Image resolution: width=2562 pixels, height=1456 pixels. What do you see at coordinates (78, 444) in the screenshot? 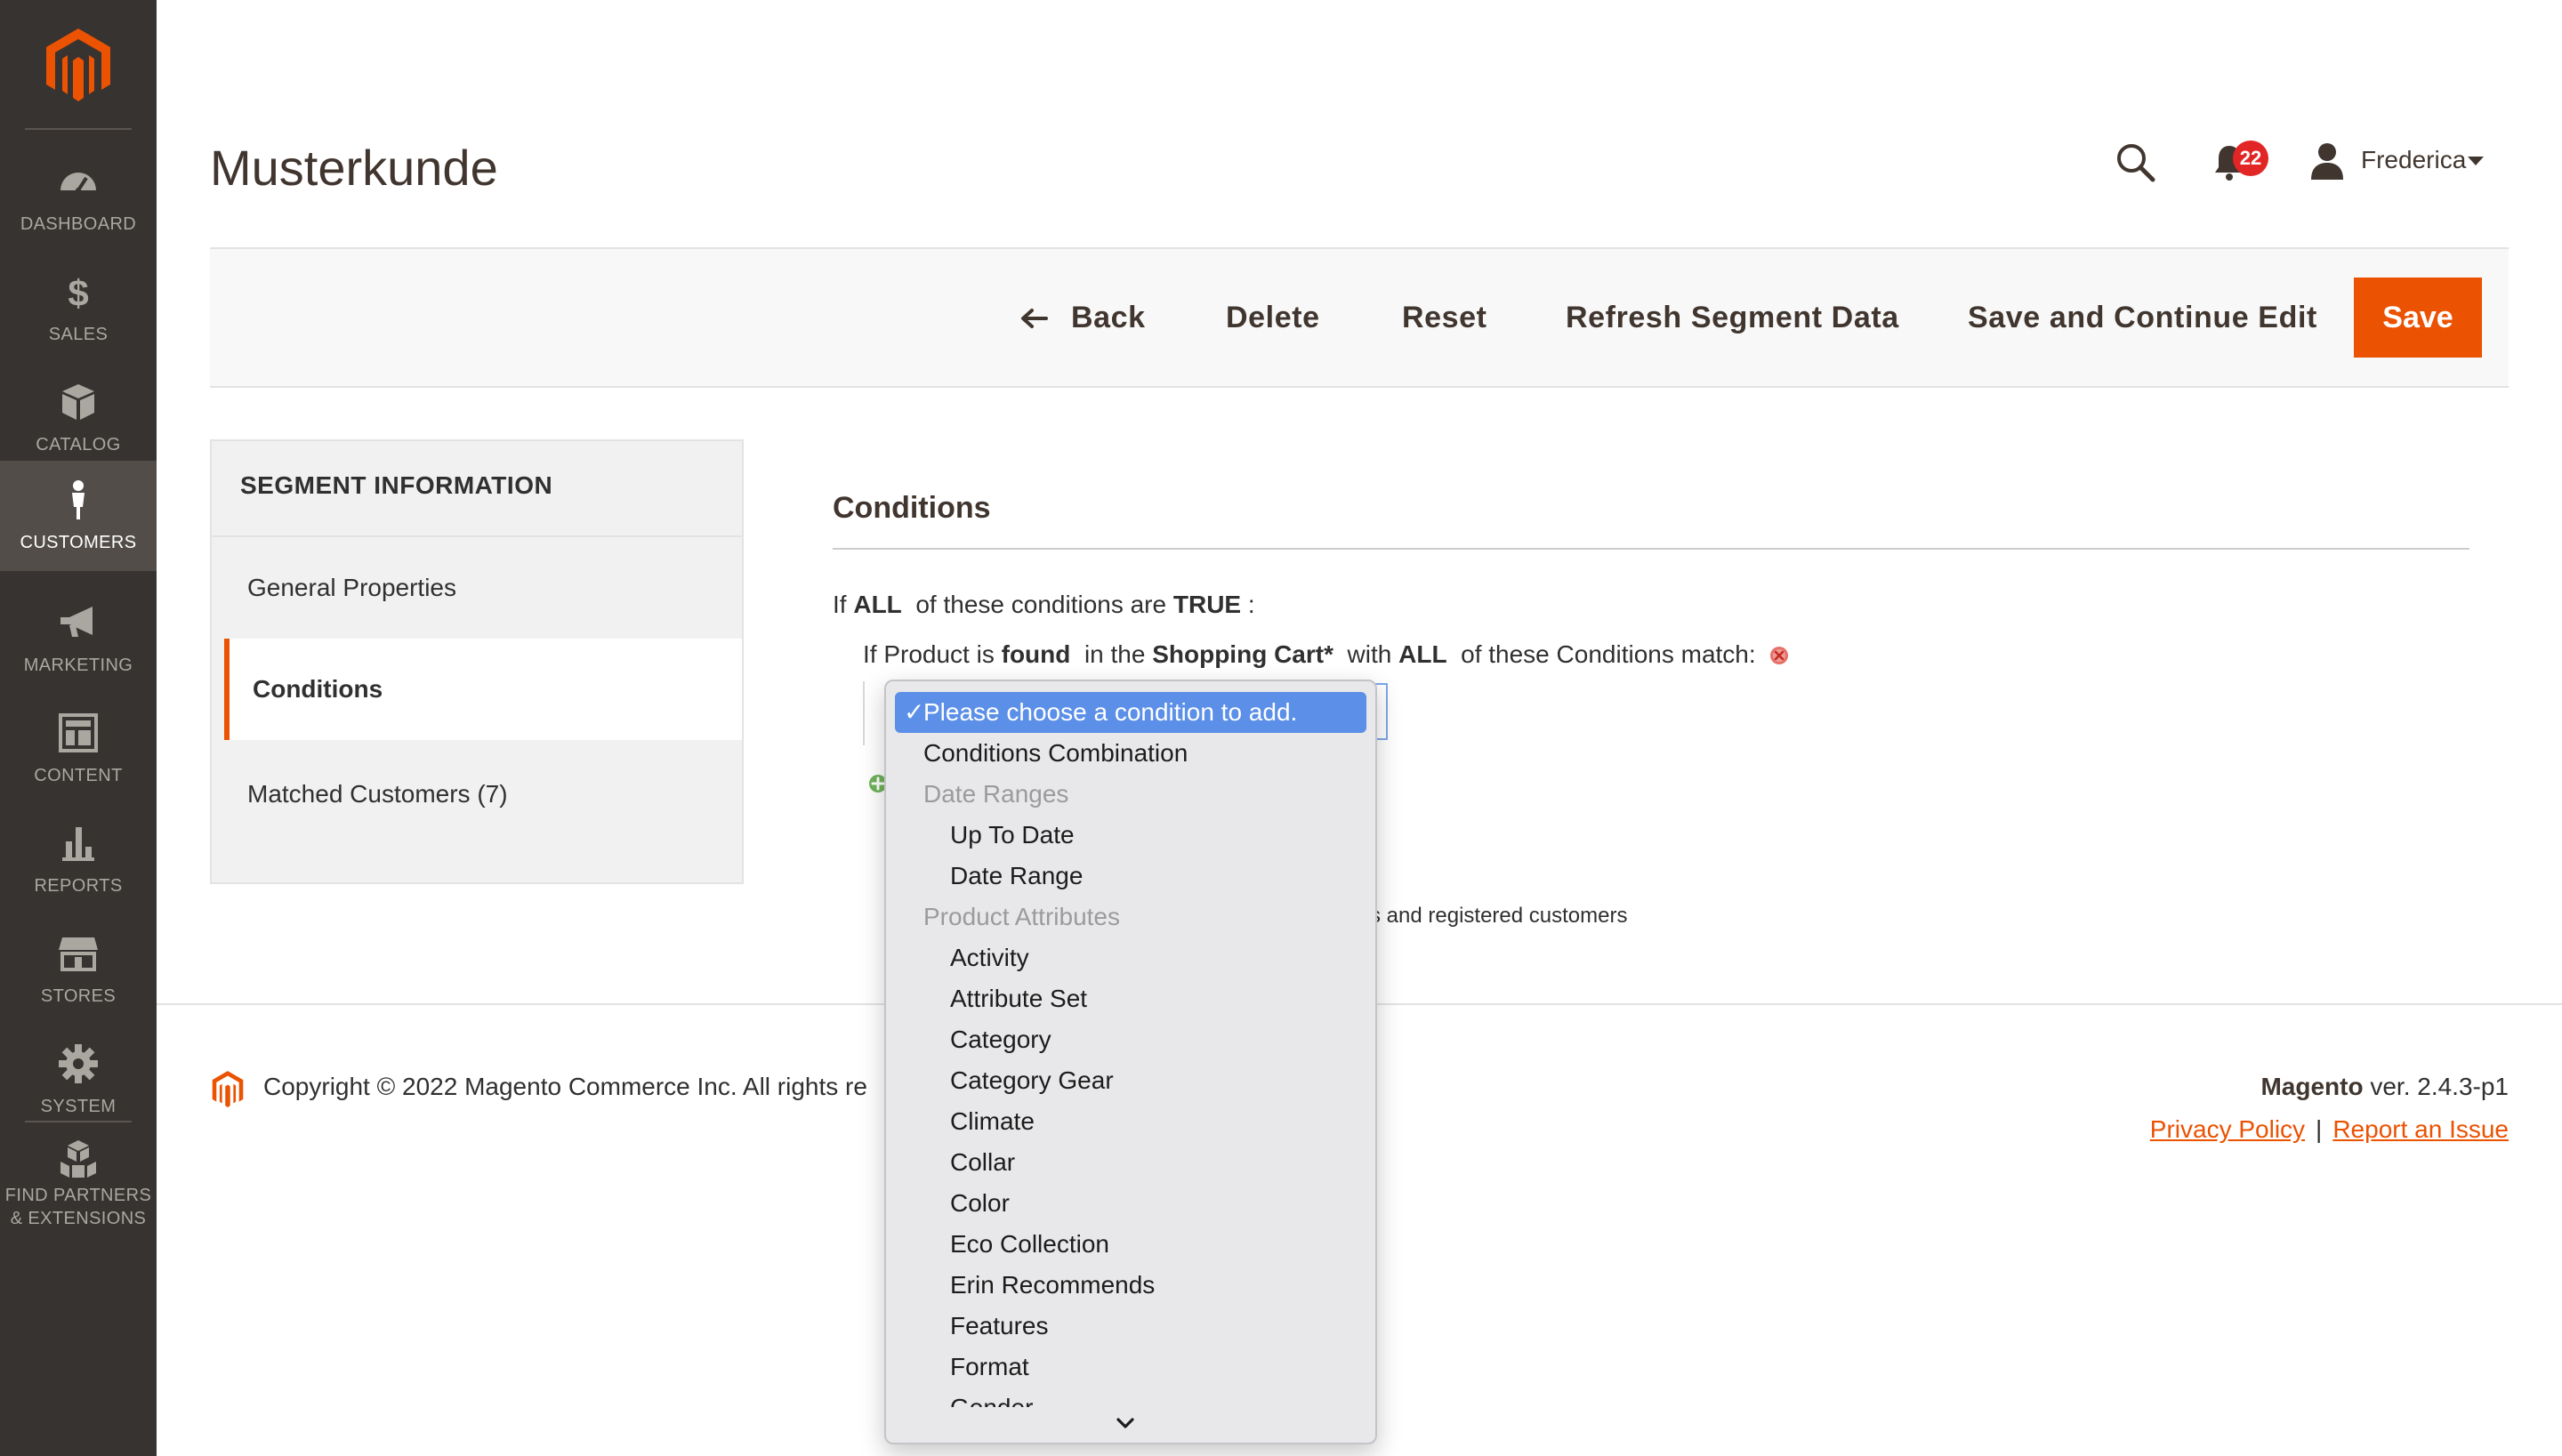
I see `nav-catalog-label: CATALOG` at bounding box center [78, 444].